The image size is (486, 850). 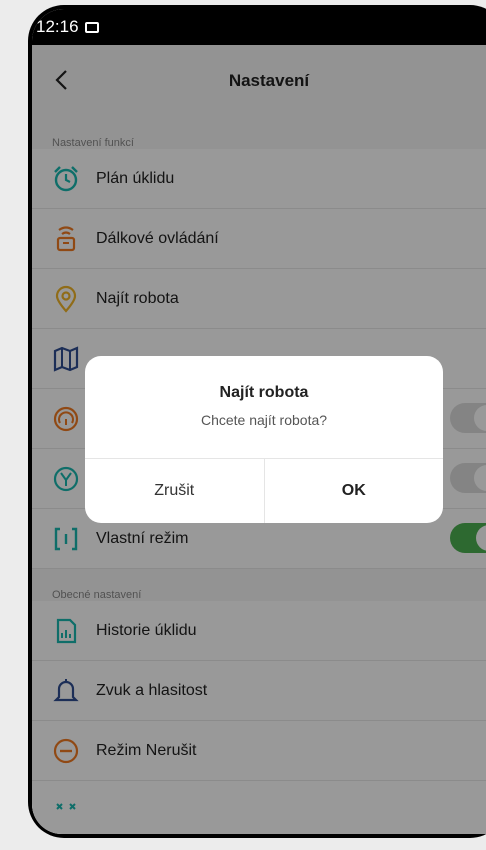 I want to click on gallery-icon, so click(x=91, y=27).